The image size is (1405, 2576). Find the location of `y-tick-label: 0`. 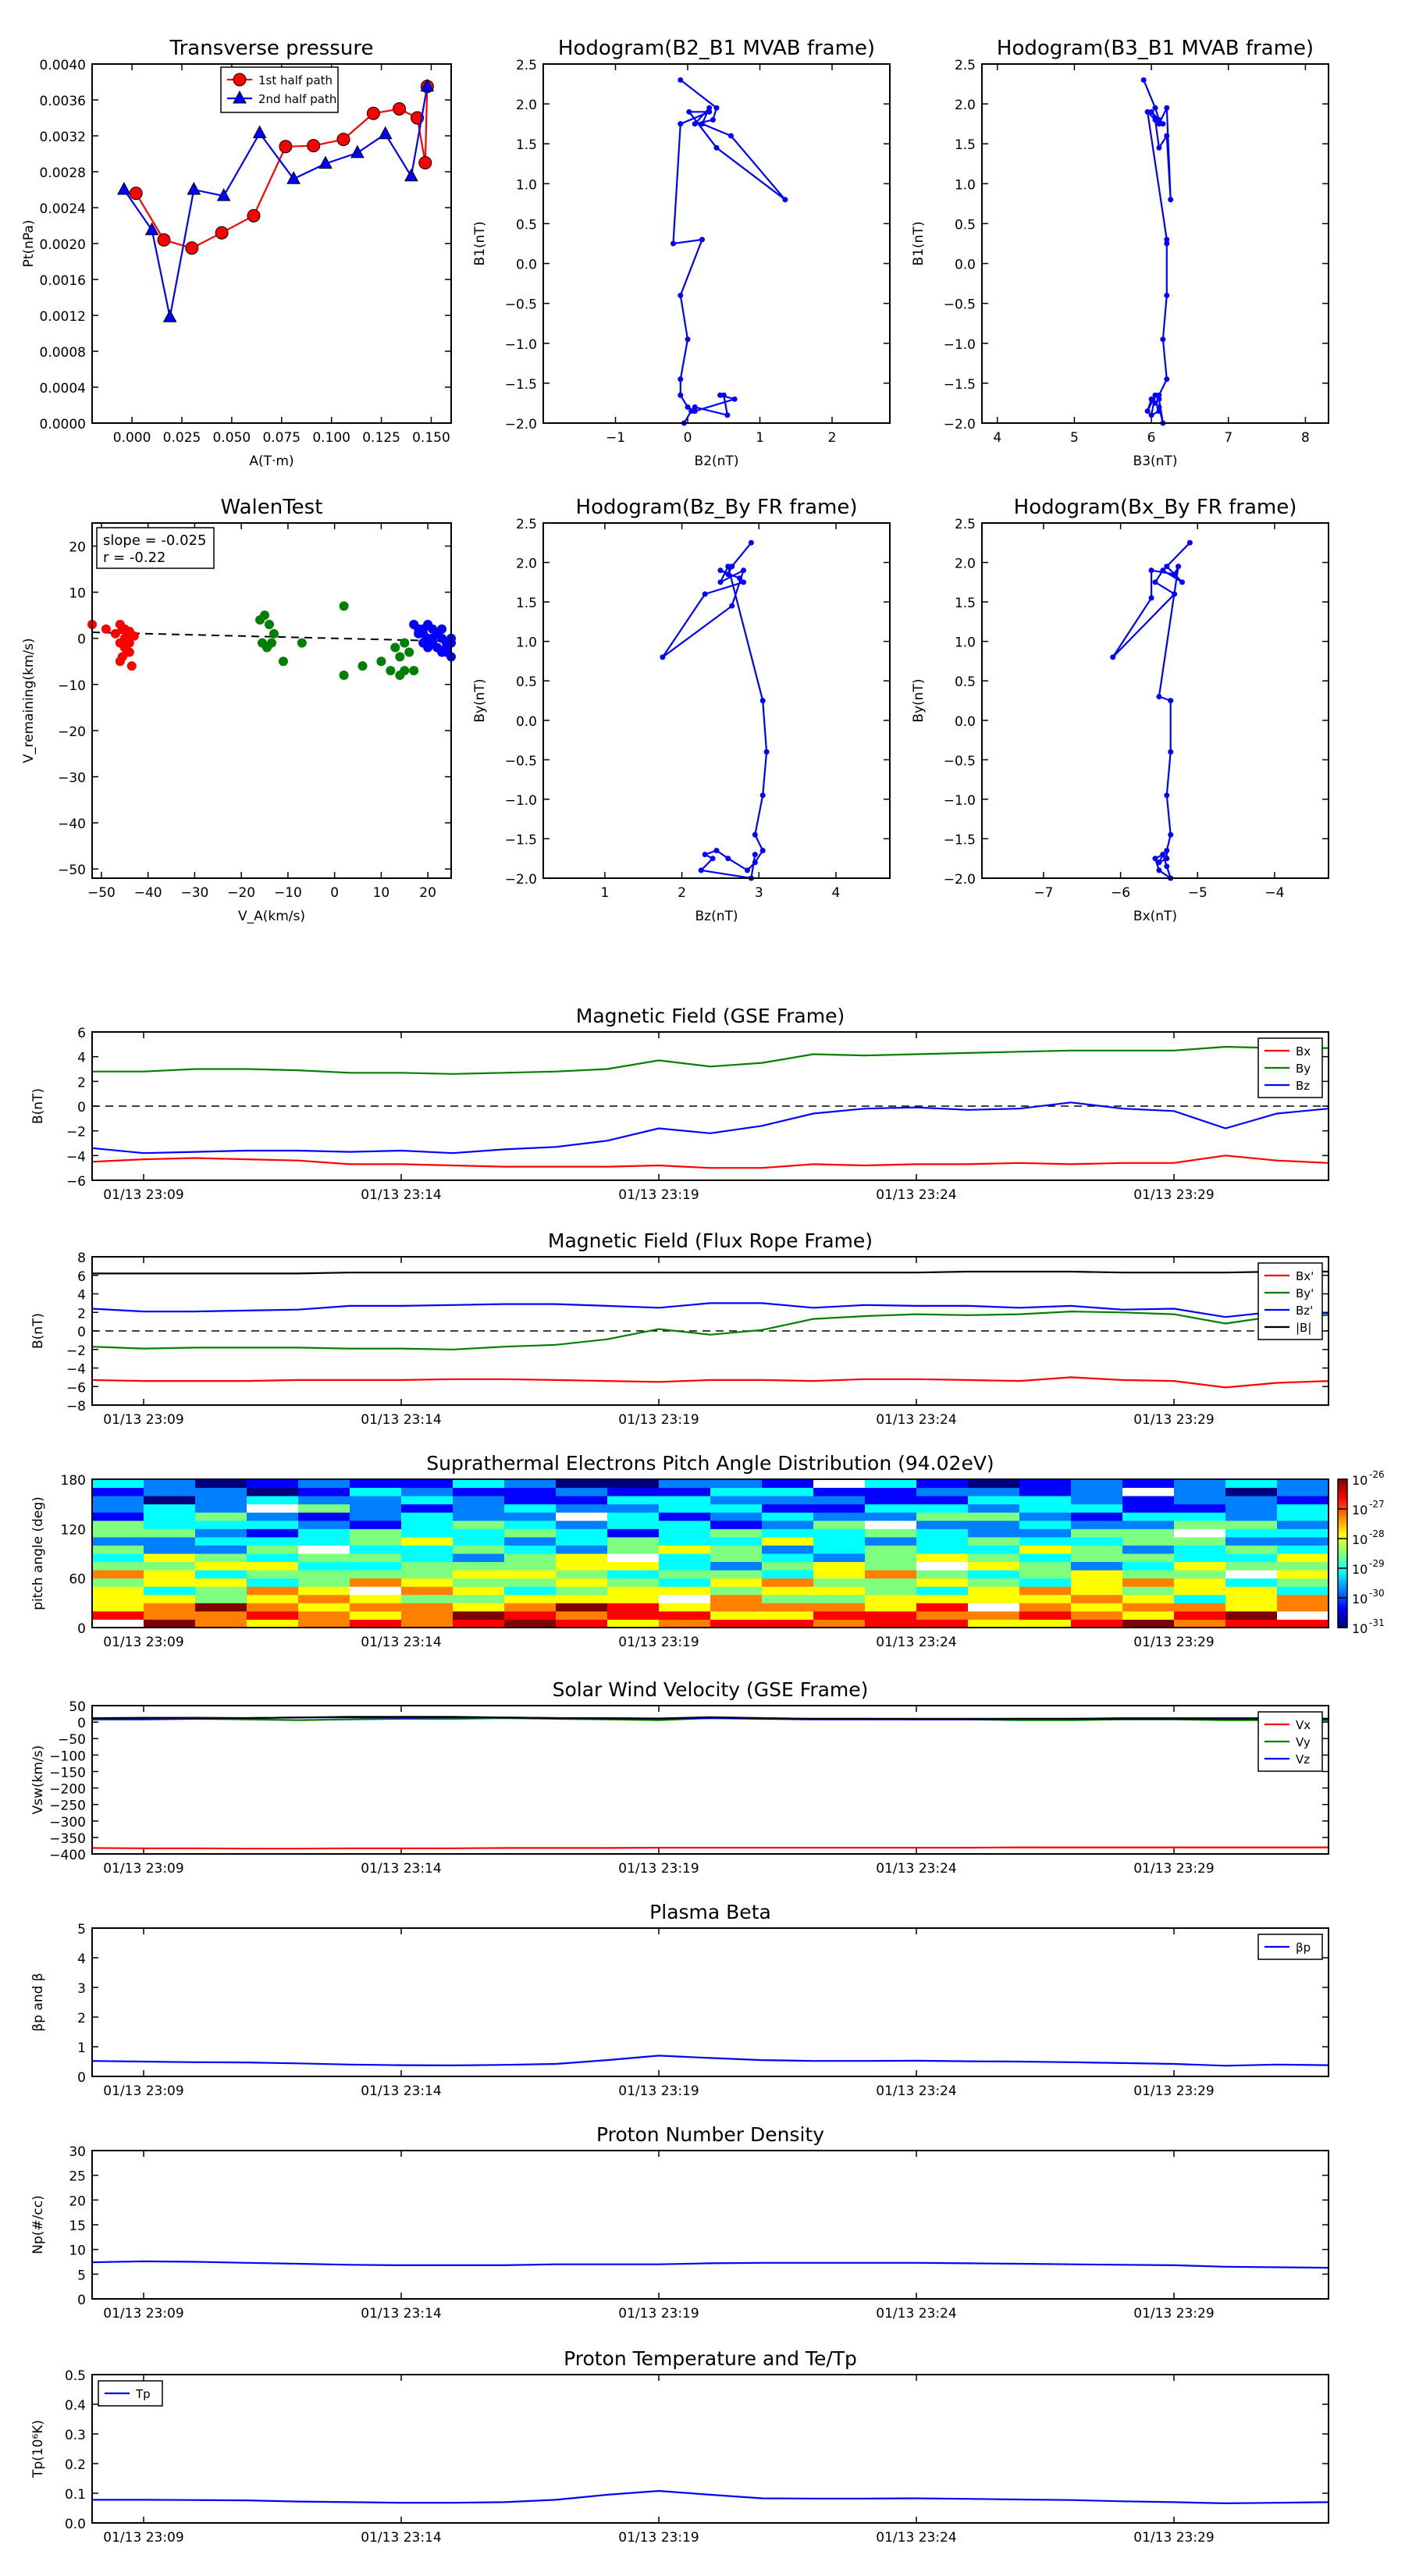

y-tick-label: 0 is located at coordinates (81, 2300).